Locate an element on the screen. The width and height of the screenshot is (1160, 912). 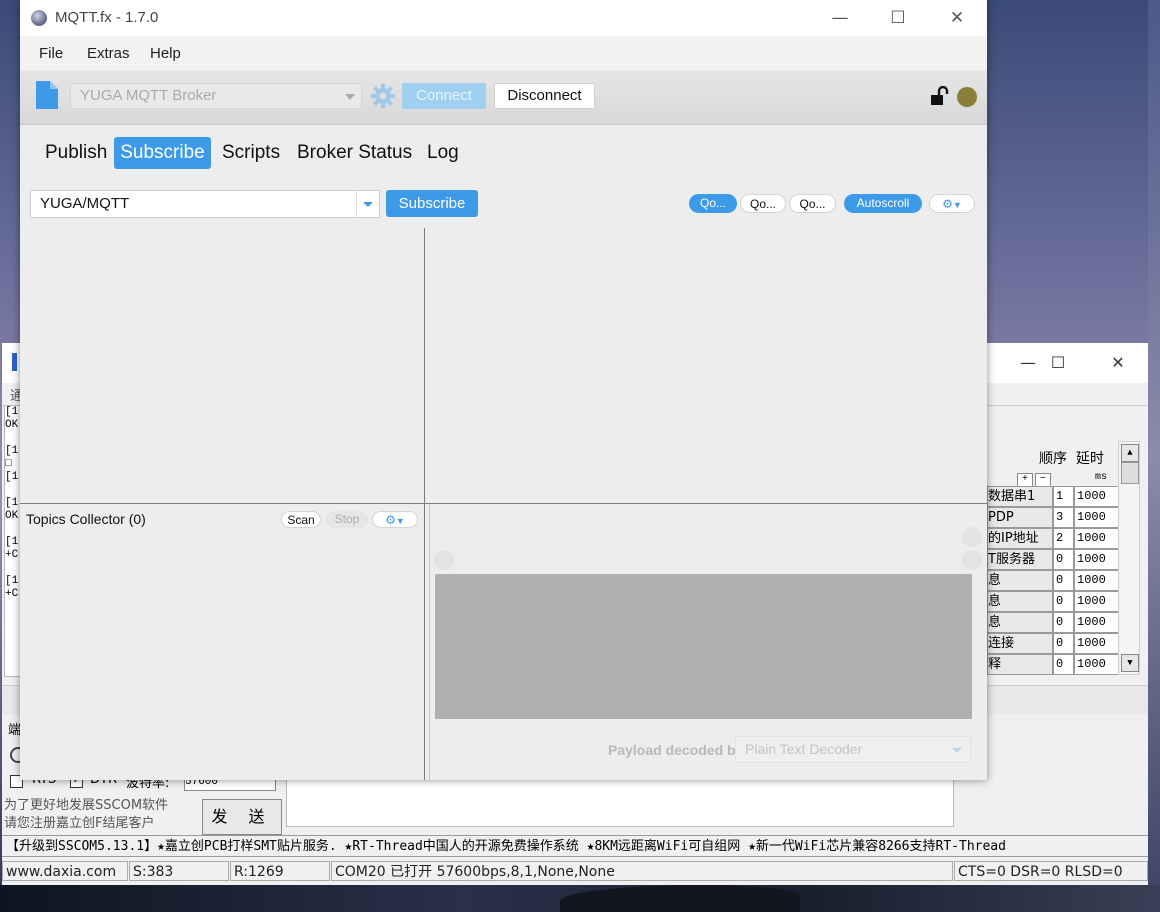
table-row: PDP 3 1000 is located at coordinates (1053, 517).